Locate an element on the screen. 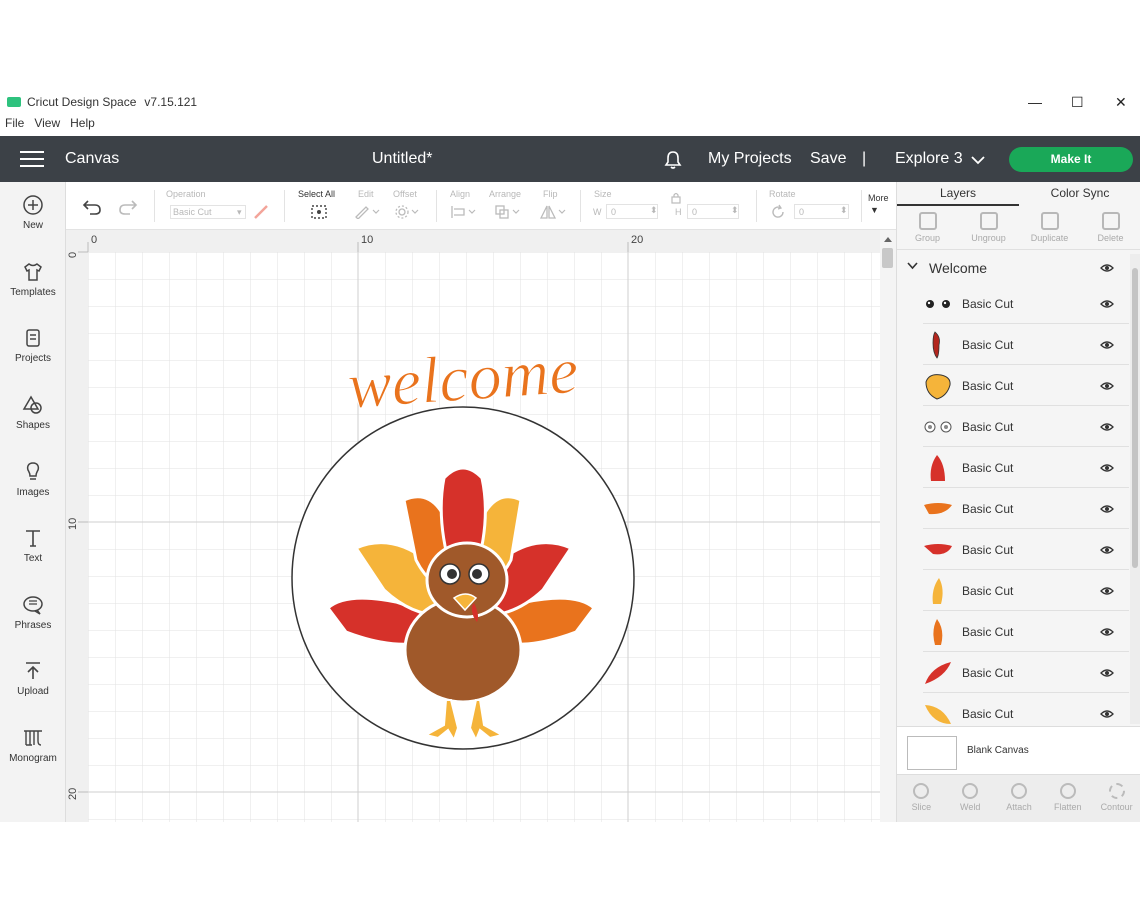  menu-file: File is located at coordinates (14, 126).